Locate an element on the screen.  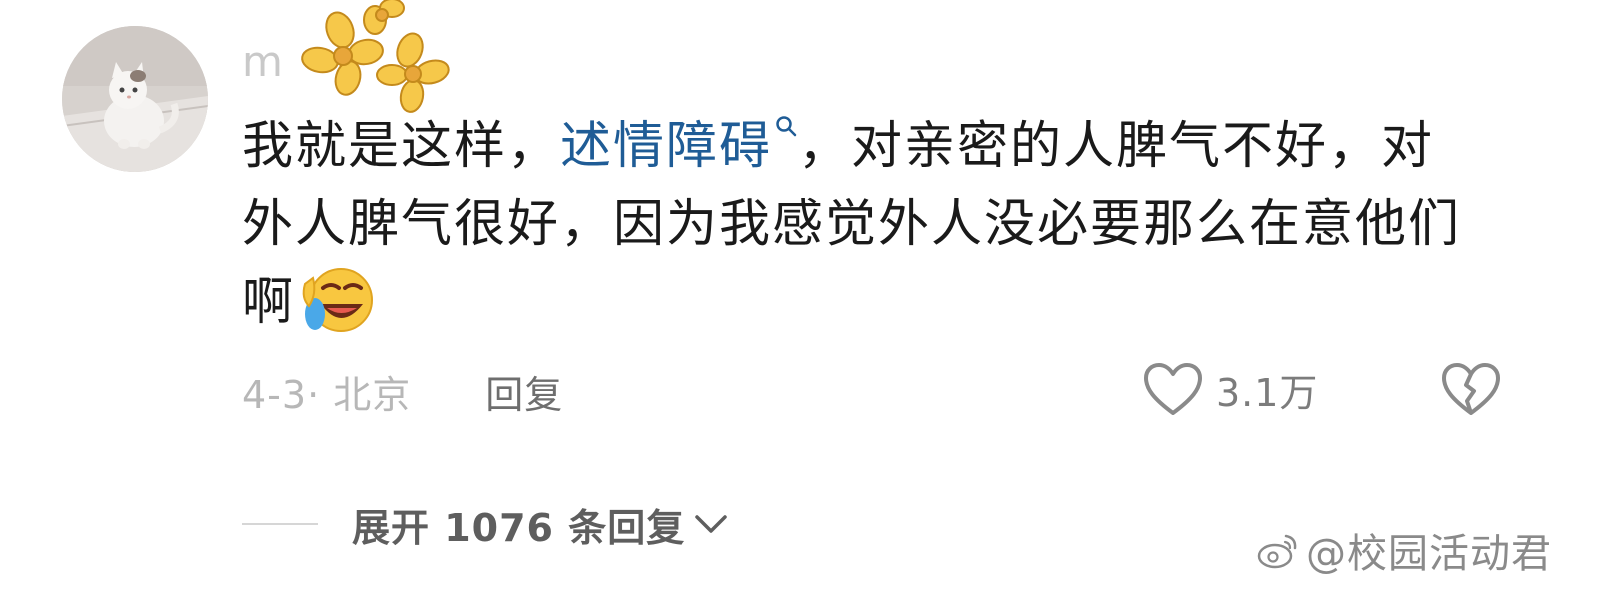
dislike-button is located at coordinates (1471, 389).